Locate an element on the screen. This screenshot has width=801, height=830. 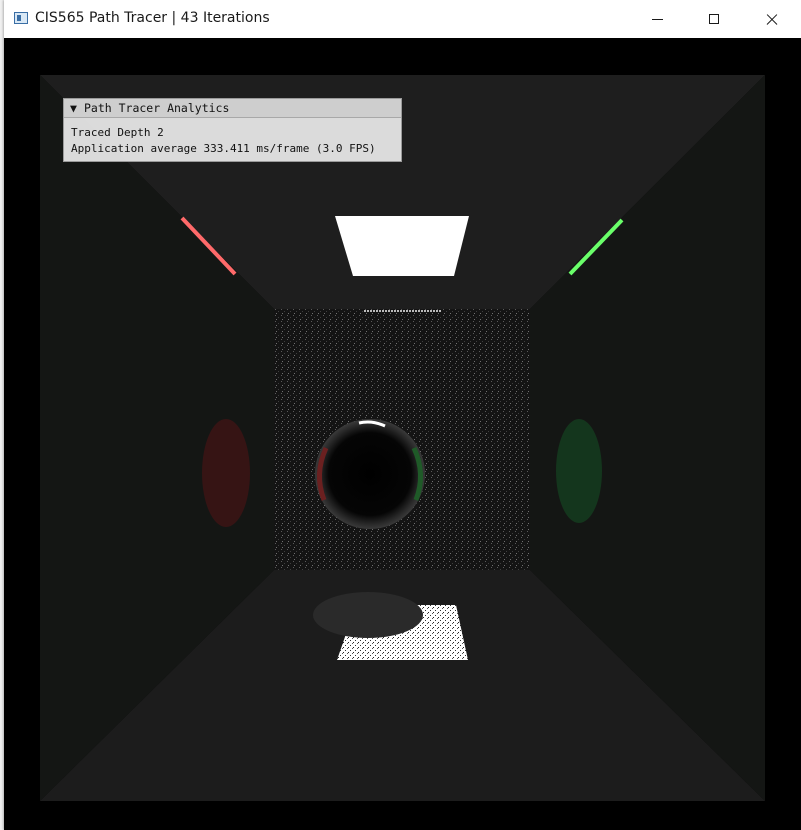
minimize-button is located at coordinates (657, 19).